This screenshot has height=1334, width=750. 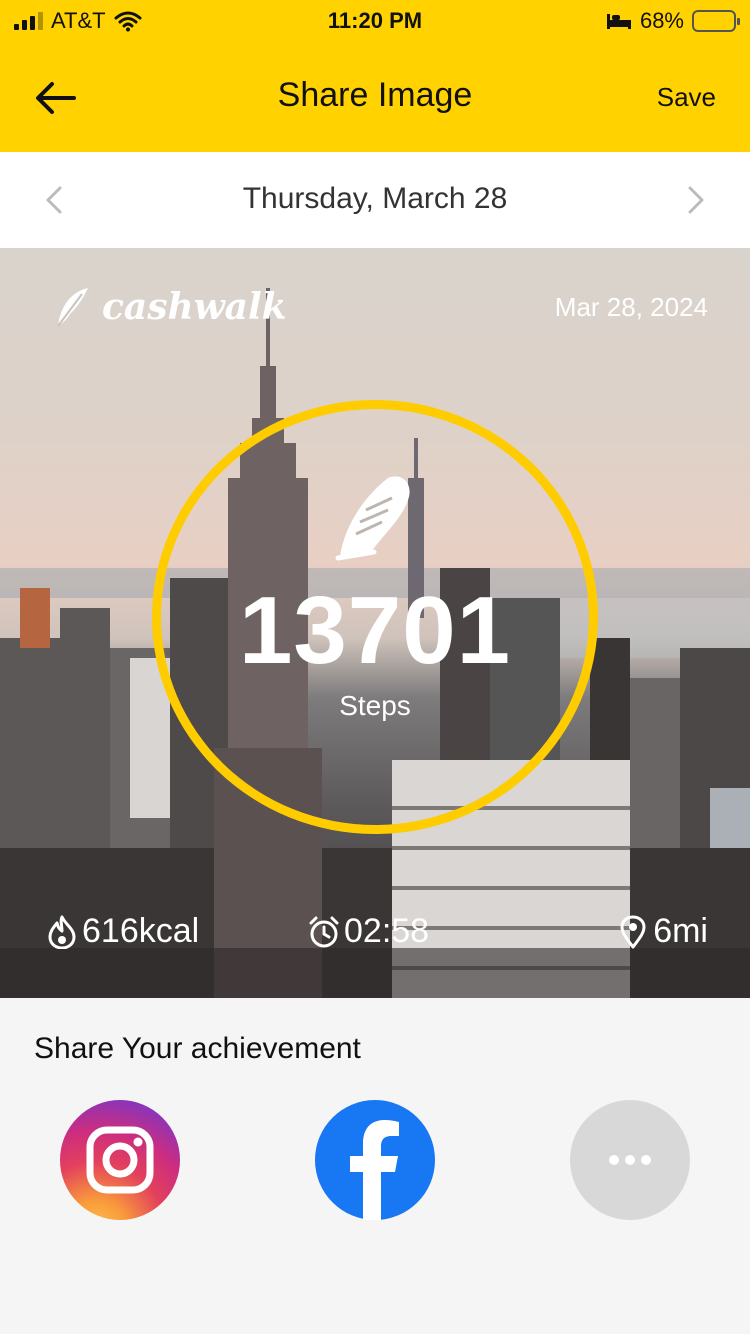 I want to click on battery-fill, so click(x=708, y=21).